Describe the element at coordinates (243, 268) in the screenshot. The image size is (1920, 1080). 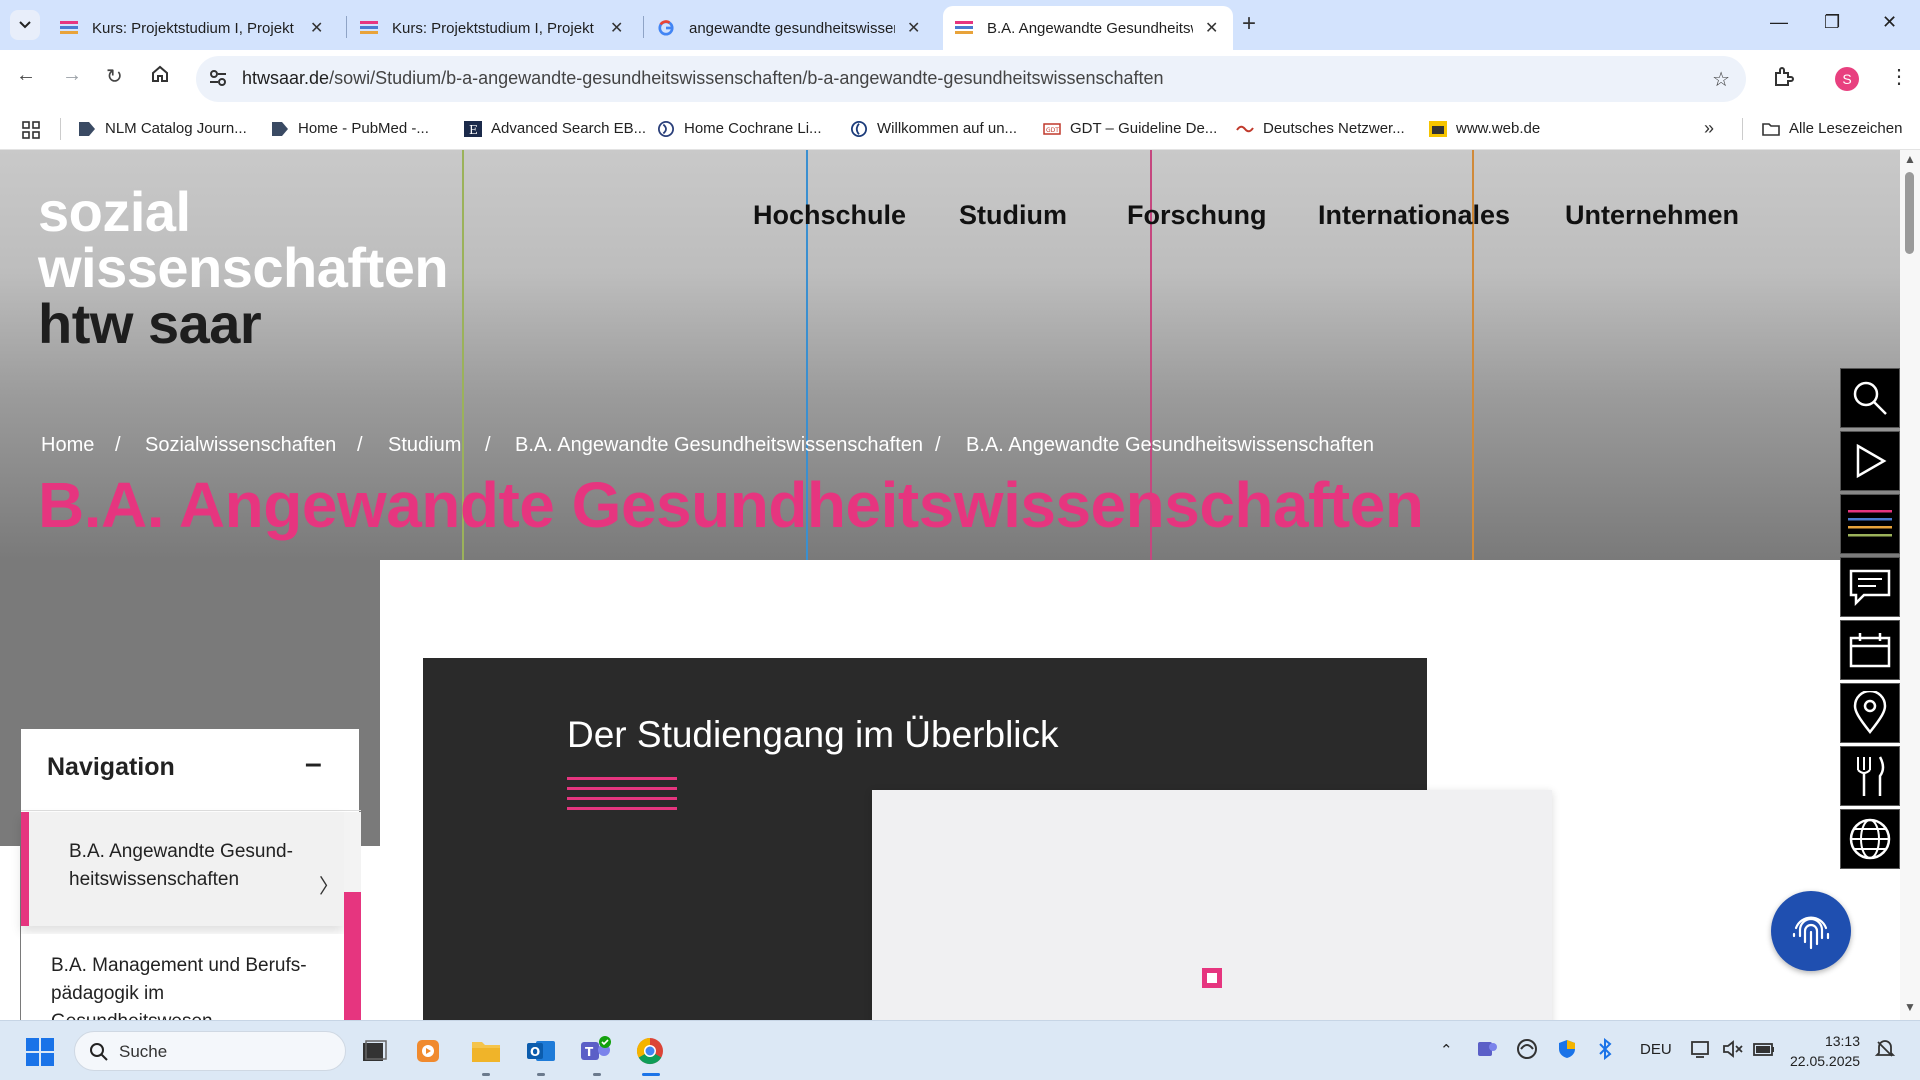
I see `site-logo: sozial wissenschaften htw saar` at that location.